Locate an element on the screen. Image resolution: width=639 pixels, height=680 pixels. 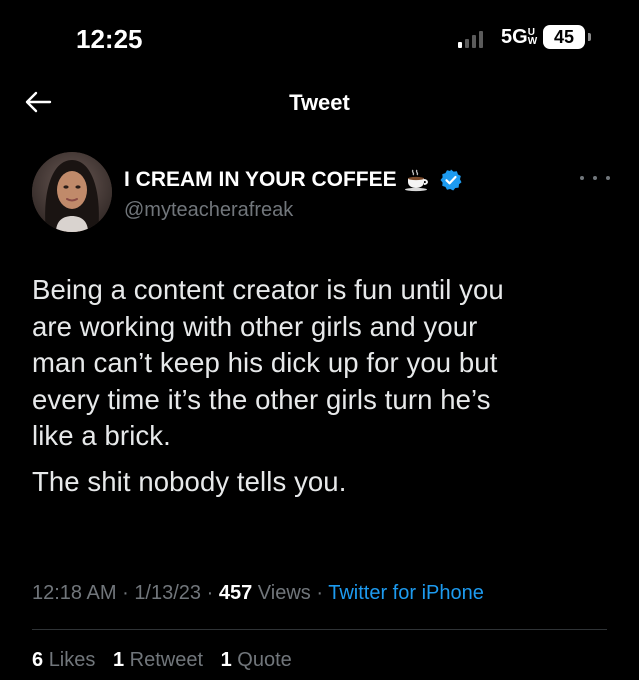
display-name: I CREAM IN YOUR COFFEE is located at coordinates (293, 180).